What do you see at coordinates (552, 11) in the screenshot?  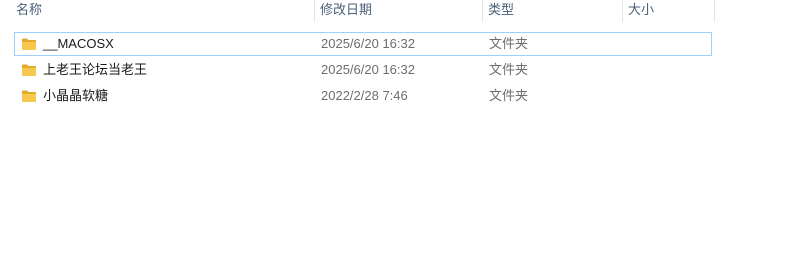 I see `column-header-type: 类型` at bounding box center [552, 11].